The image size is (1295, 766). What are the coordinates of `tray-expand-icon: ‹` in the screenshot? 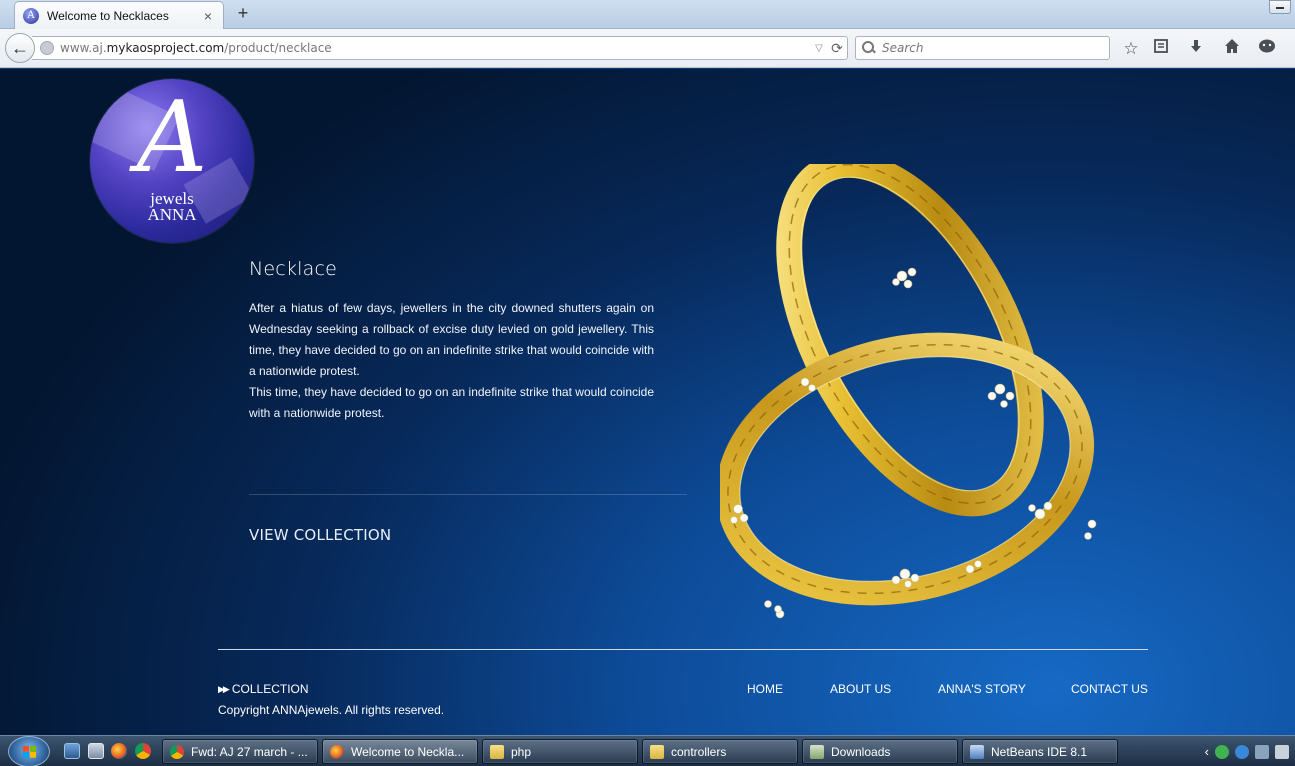 It's located at (1207, 751).